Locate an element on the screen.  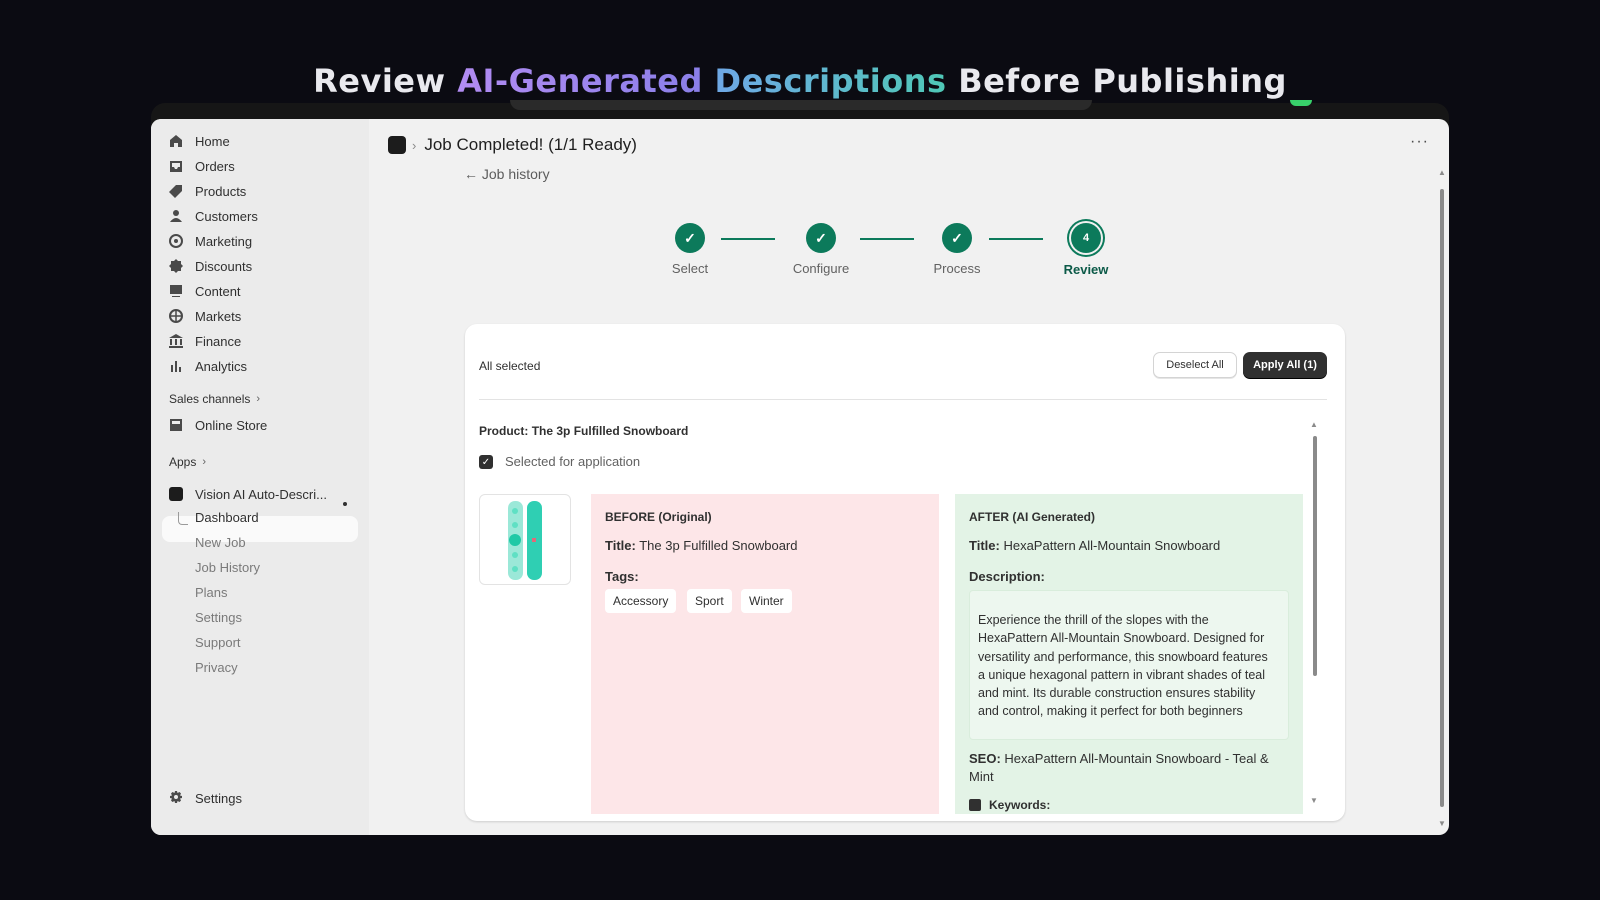
sidebar-item-label: Content is located at coordinates (218, 291).